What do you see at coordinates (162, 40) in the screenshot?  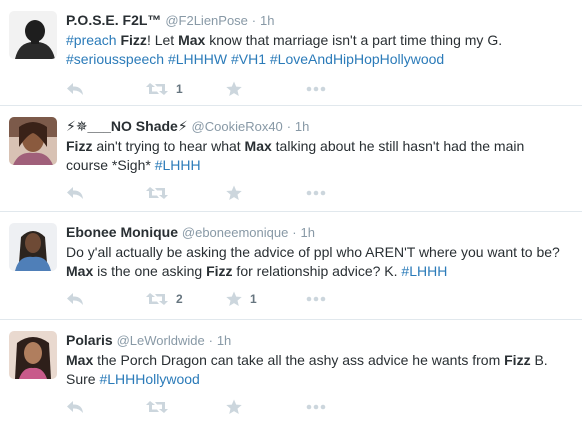 I see `tweet-text-segment: ! Let` at bounding box center [162, 40].